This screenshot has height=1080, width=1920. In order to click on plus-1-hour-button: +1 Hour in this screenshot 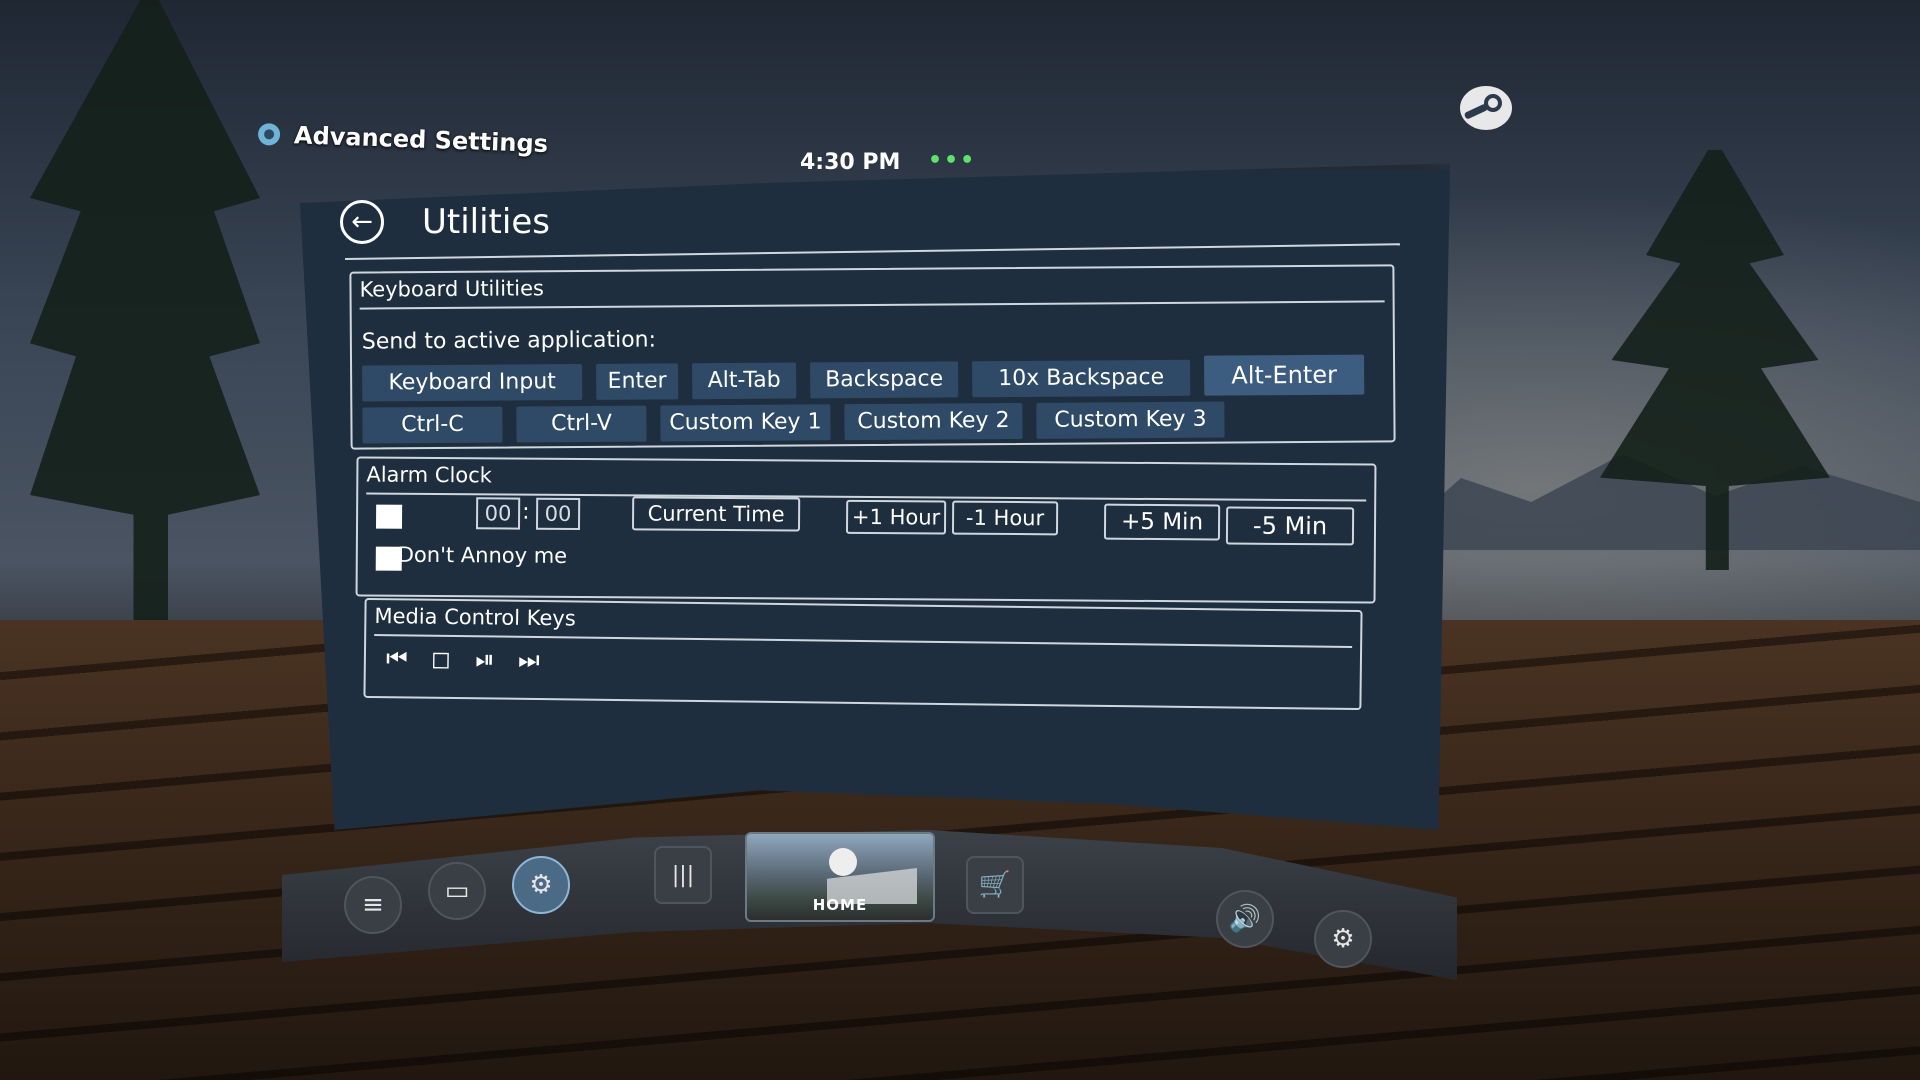, I will do `click(896, 517)`.